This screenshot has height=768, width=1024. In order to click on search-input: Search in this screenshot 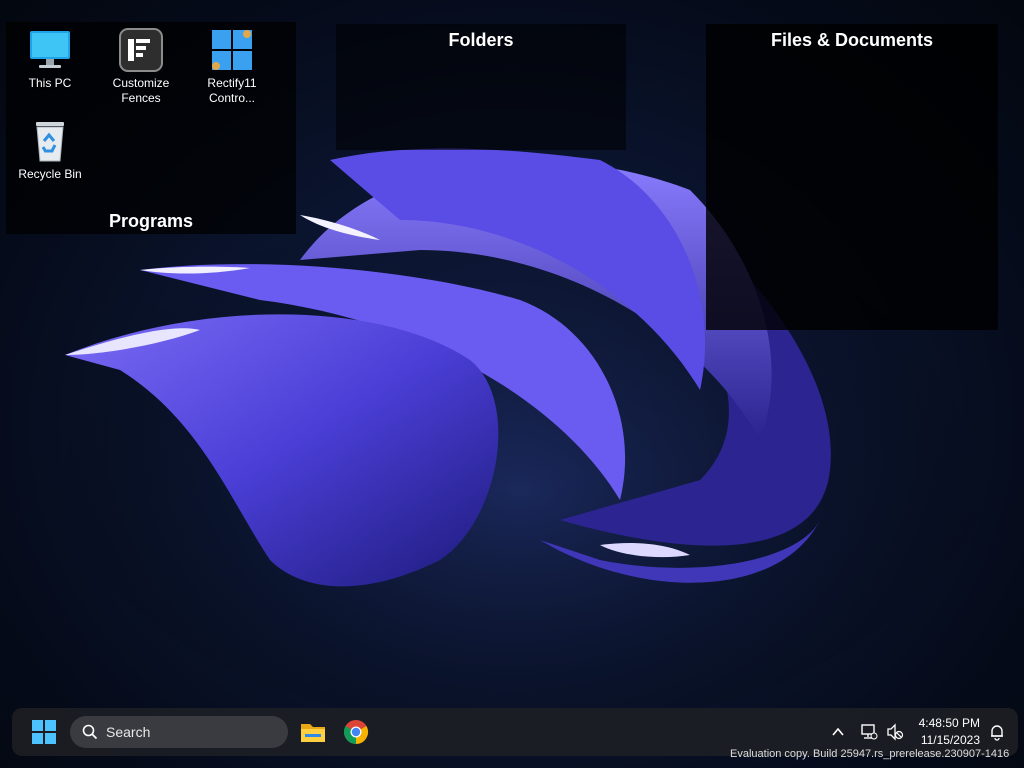, I will do `click(179, 732)`.